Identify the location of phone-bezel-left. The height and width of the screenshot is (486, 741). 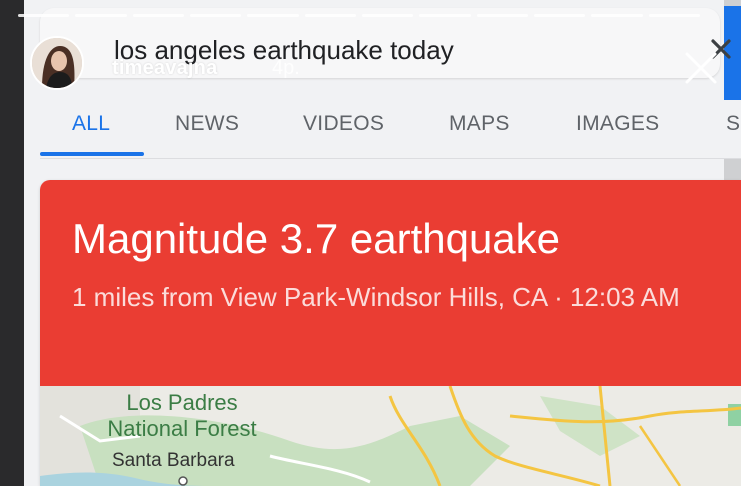
(12, 243).